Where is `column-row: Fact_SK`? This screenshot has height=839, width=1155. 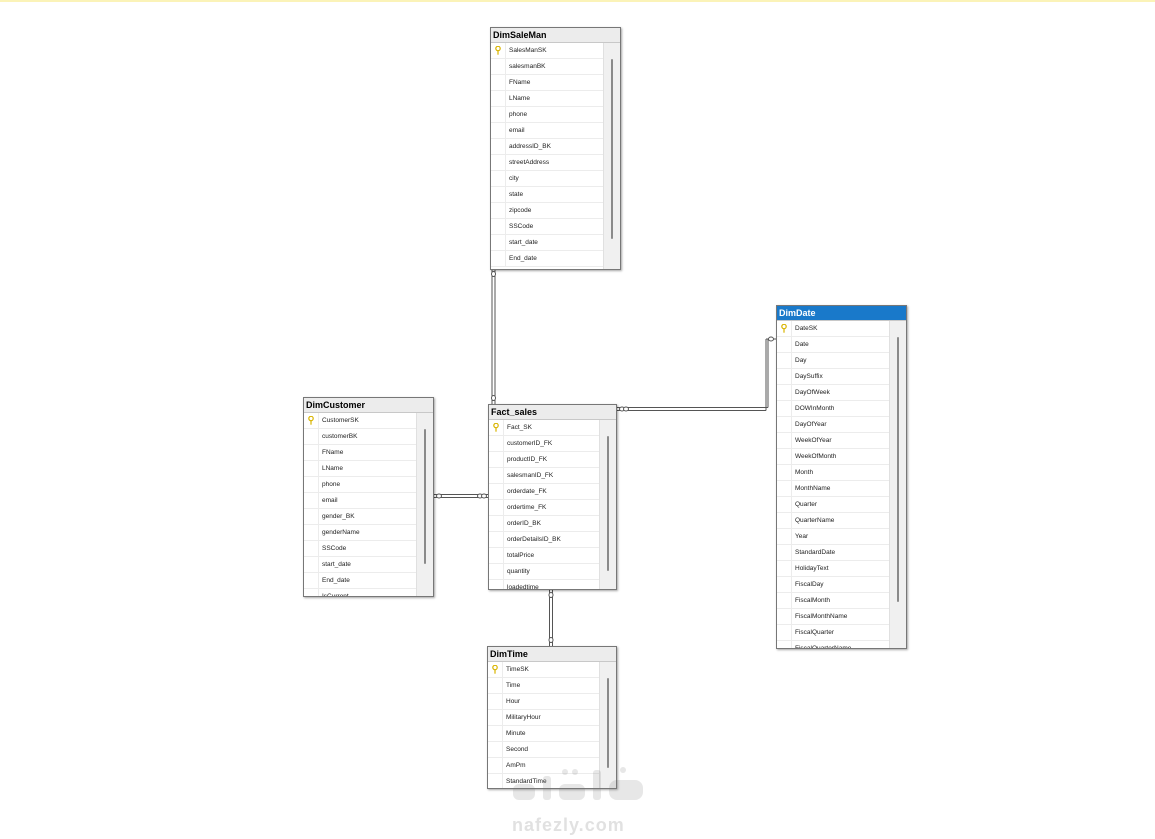
column-row: Fact_SK is located at coordinates (544, 428).